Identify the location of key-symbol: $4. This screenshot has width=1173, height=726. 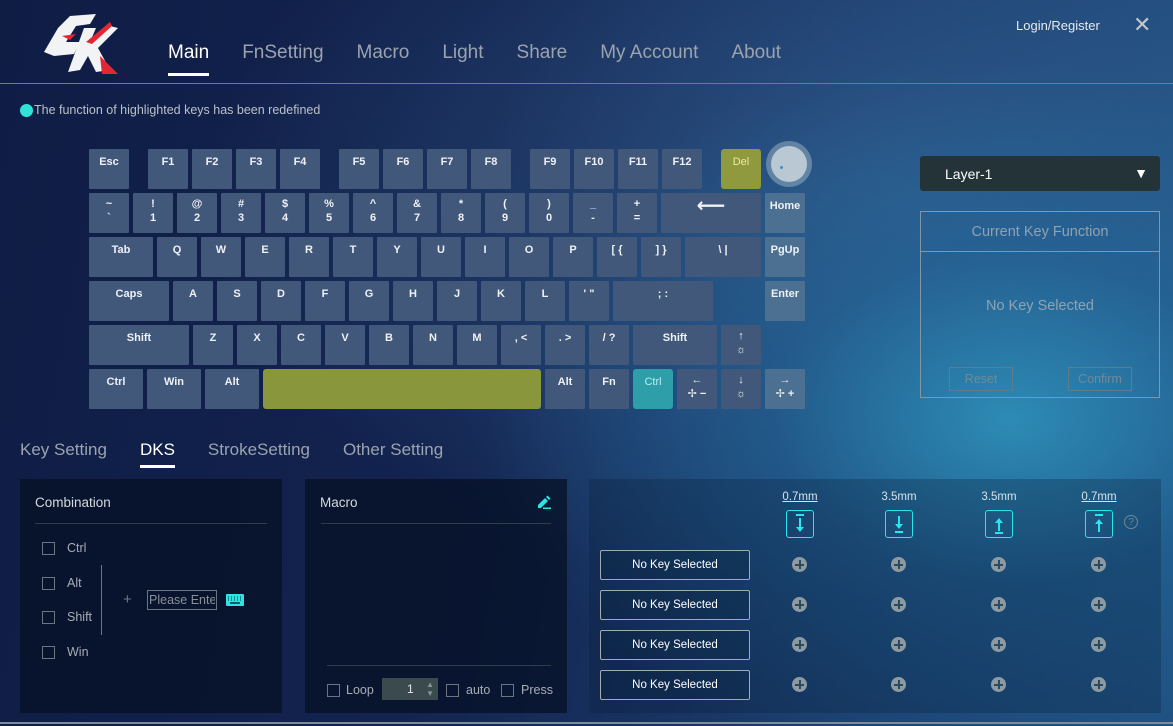
(285, 213).